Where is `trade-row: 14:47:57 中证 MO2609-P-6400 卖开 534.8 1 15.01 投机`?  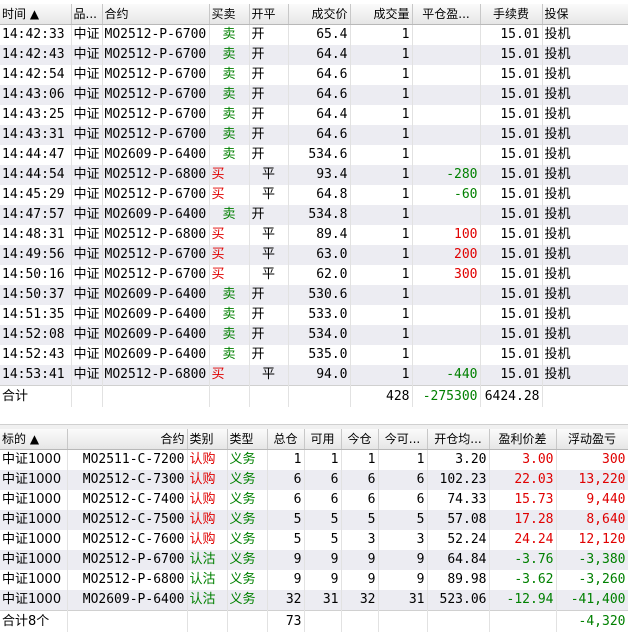 trade-row: 14:47:57 中证 MO2609-P-6400 卖开 534.8 1 15.01 投机 is located at coordinates (314, 215).